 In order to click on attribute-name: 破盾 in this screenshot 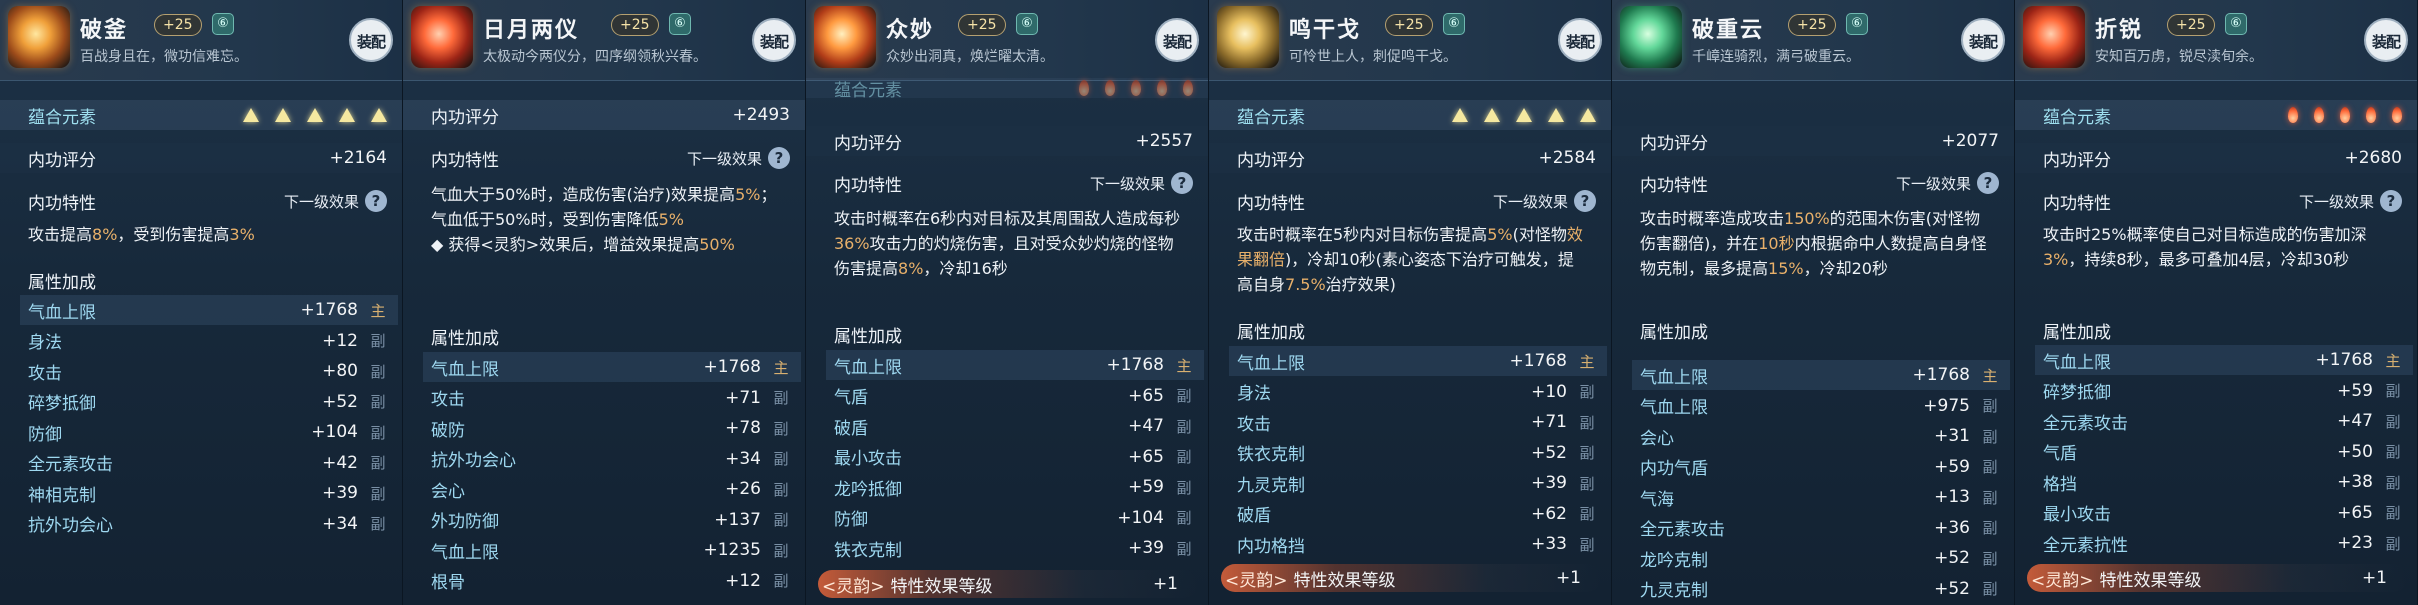, I will do `click(851, 428)`.